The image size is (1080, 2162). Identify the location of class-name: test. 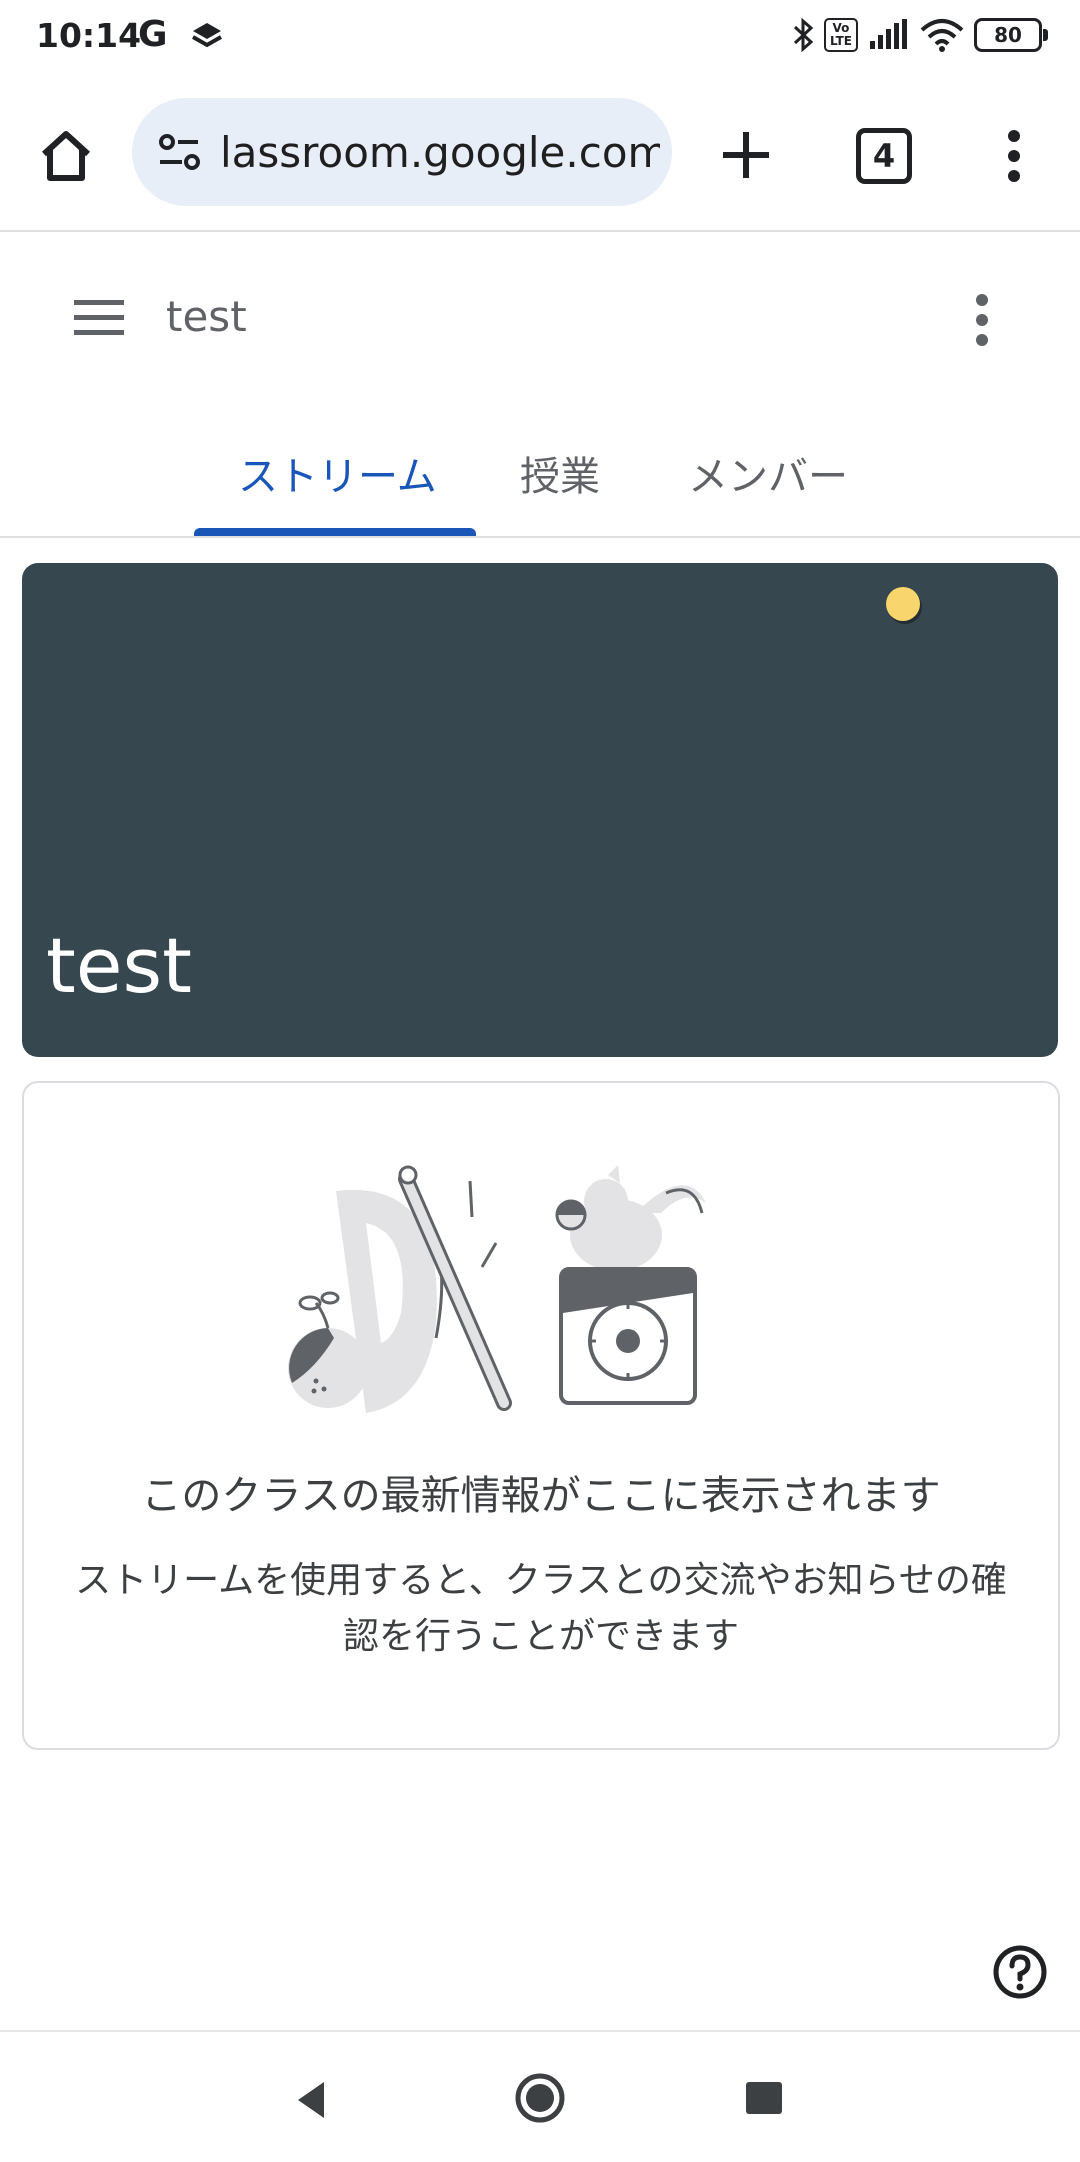
(206, 316).